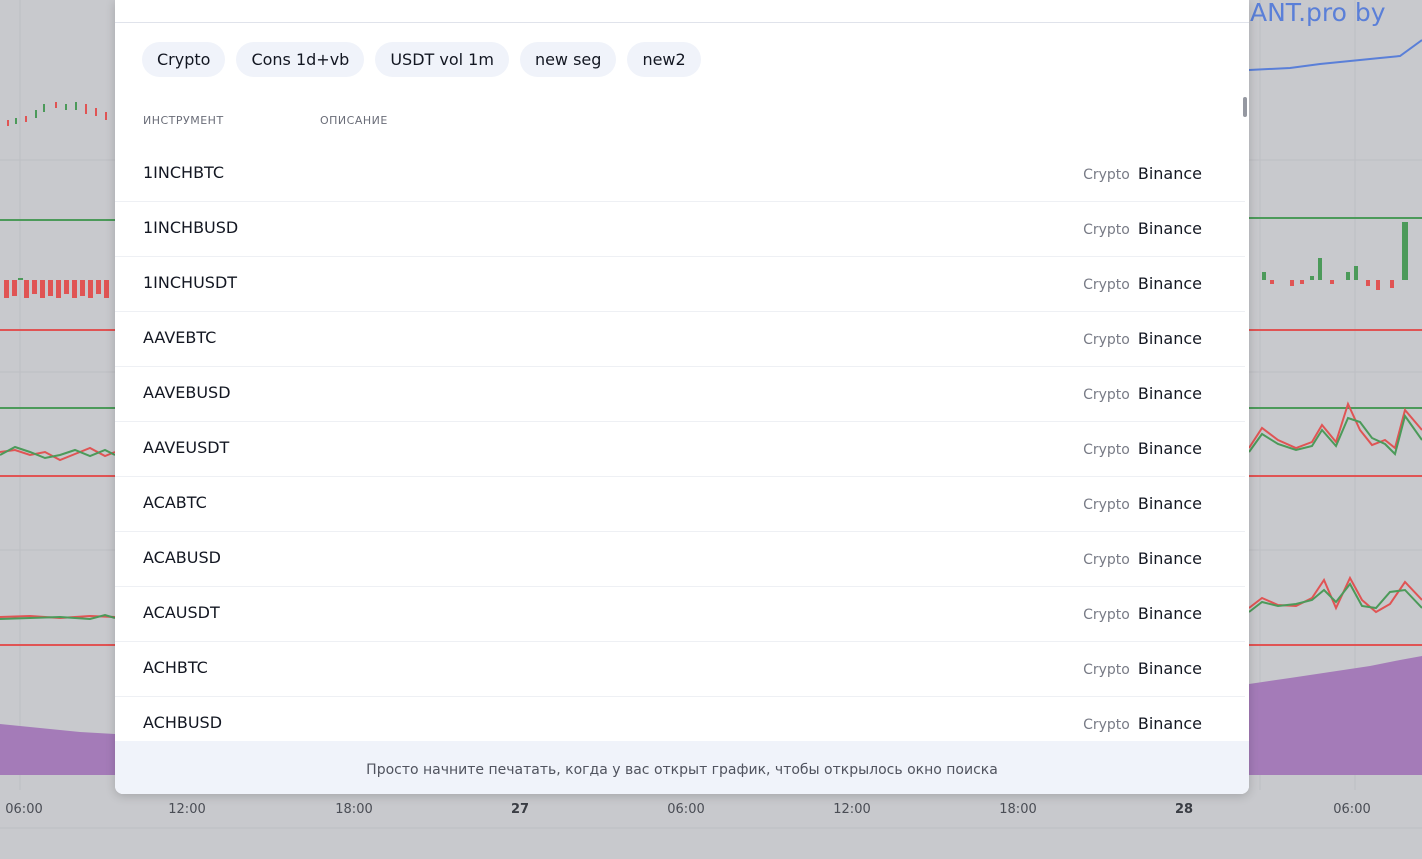 This screenshot has height=859, width=1422. Describe the element at coordinates (182, 557) in the screenshot. I see `symbol-name: ACABUSD` at that location.